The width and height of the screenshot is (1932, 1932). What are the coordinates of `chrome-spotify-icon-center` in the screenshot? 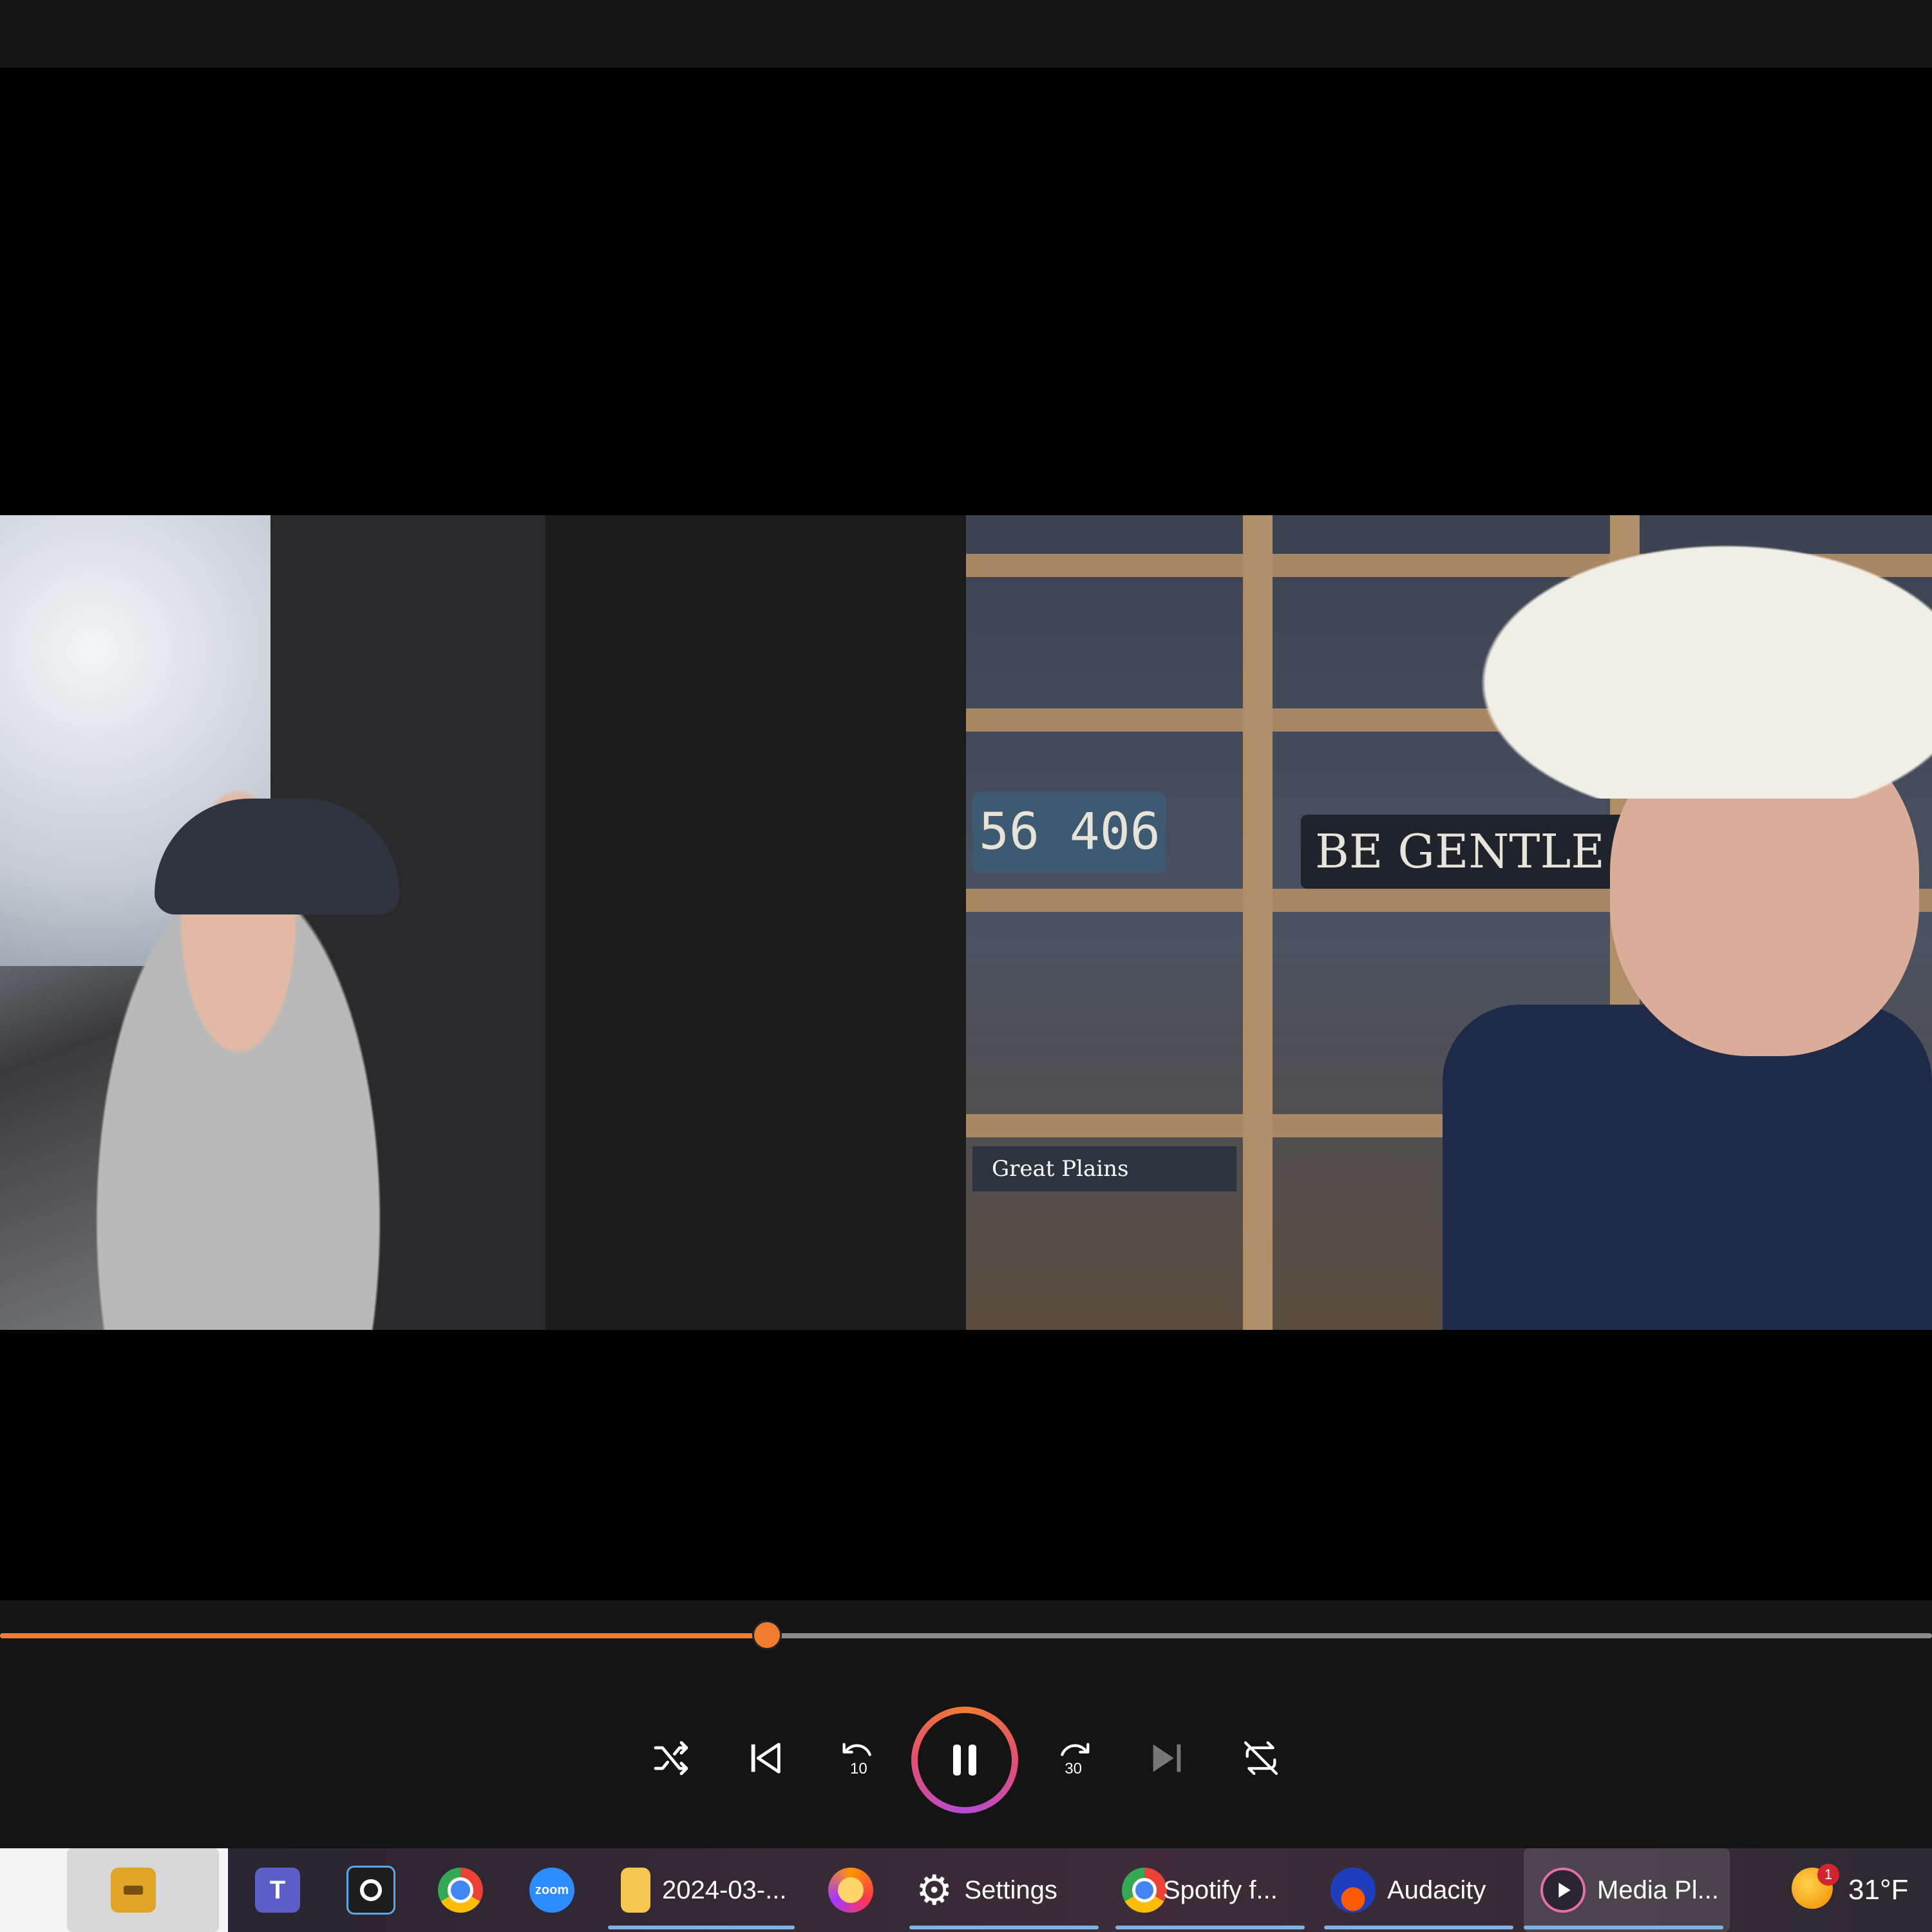 It's located at (1144, 1890).